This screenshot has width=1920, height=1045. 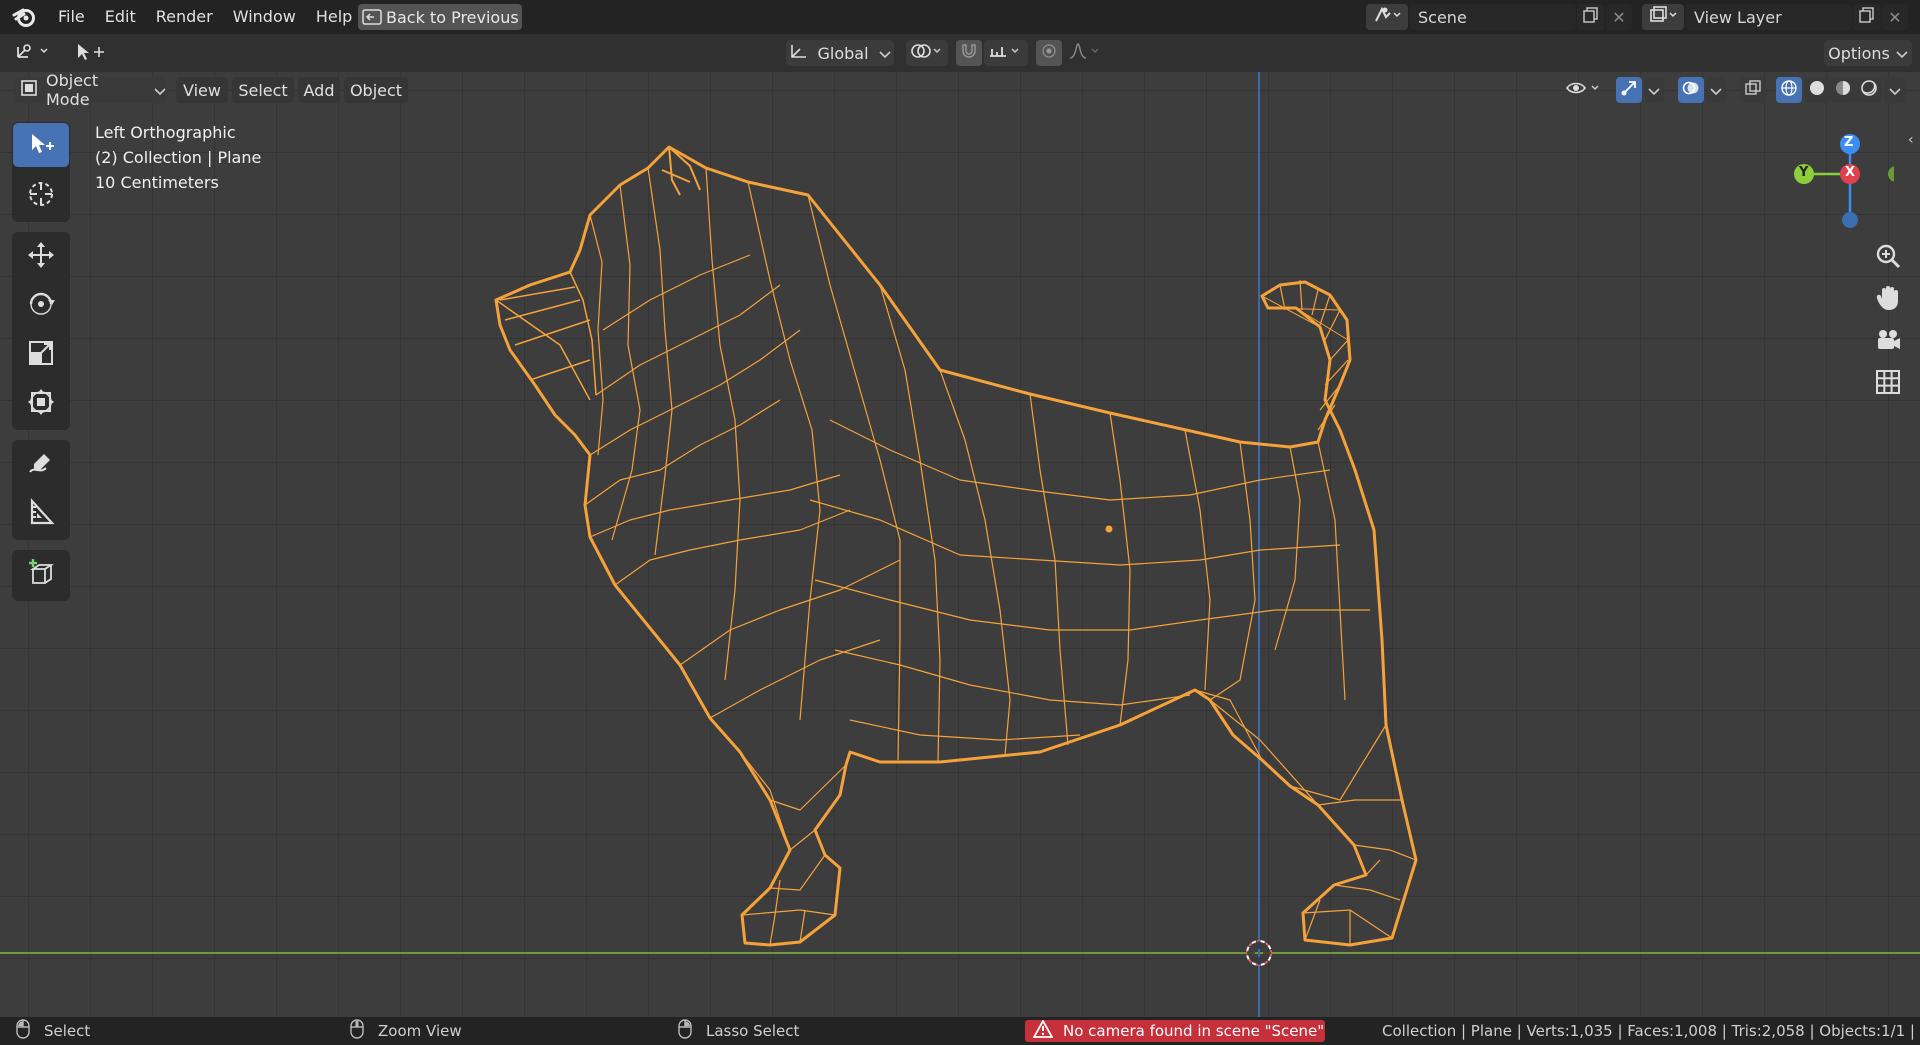 I want to click on menu-render: Render, so click(x=184, y=17).